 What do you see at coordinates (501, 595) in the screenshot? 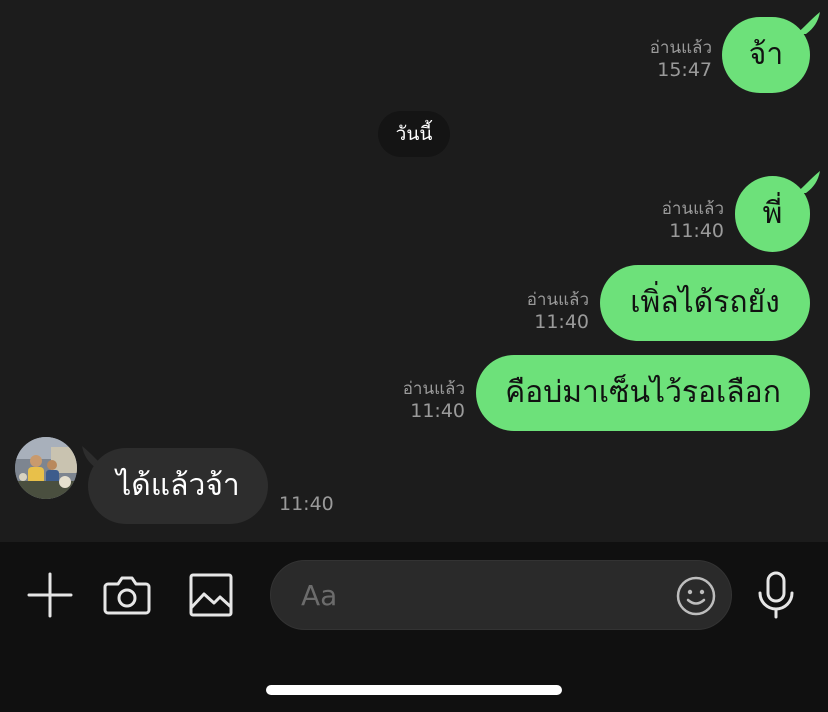
I see `message-input: Aa` at bounding box center [501, 595].